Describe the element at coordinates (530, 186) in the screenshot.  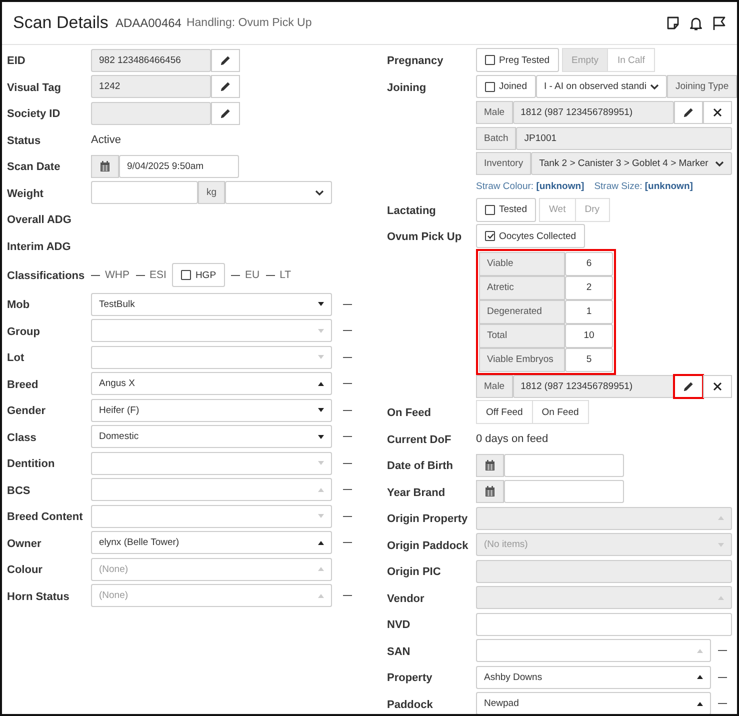
I see `link: Straw Colour: [unknown]` at that location.